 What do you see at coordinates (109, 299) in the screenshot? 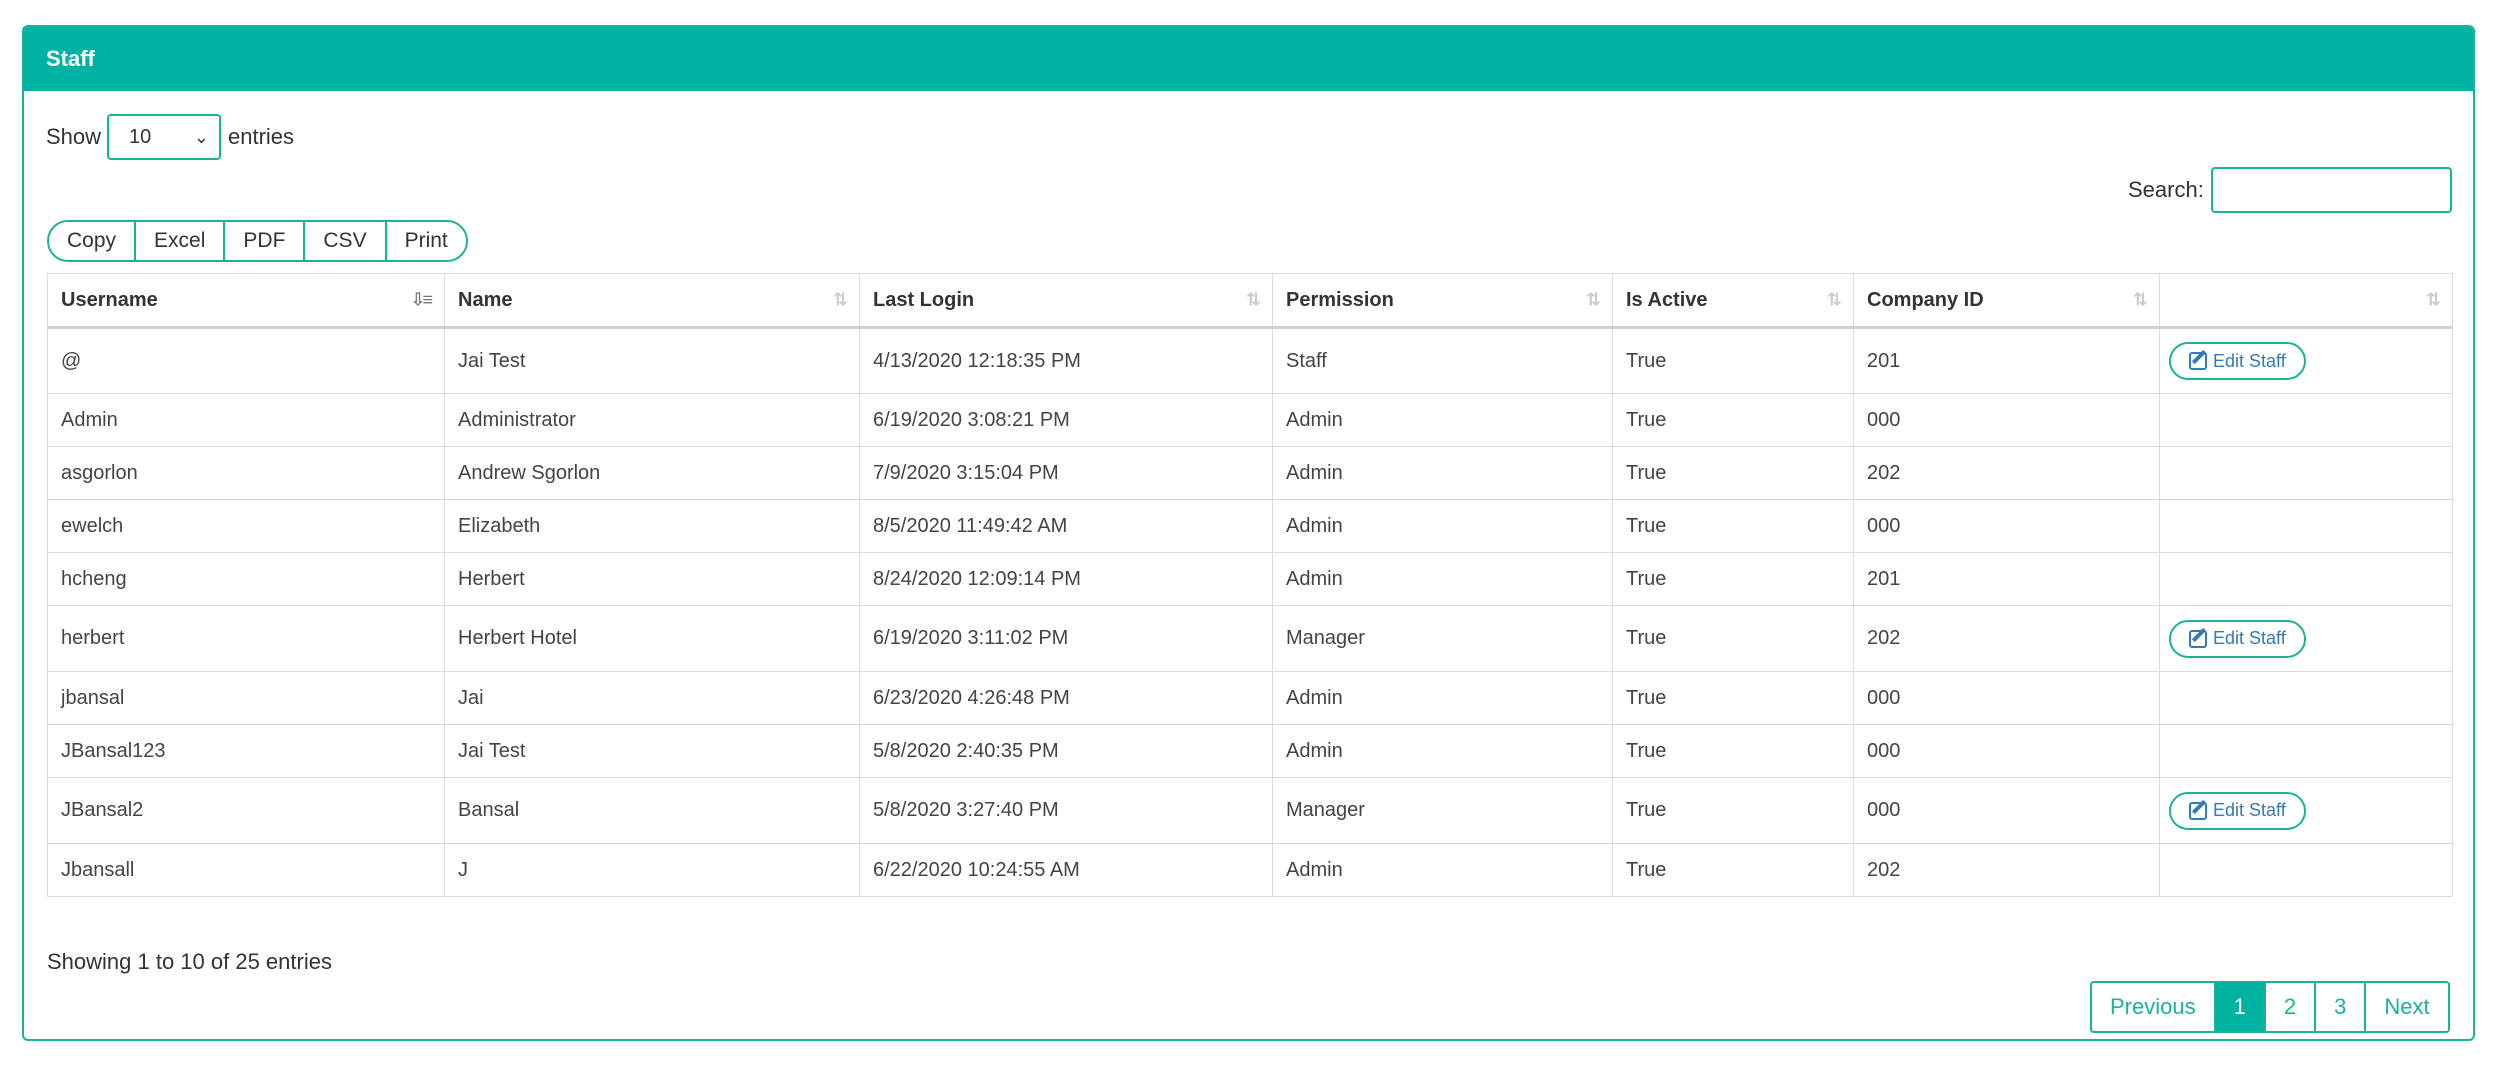
I see `col-header-label: Username` at bounding box center [109, 299].